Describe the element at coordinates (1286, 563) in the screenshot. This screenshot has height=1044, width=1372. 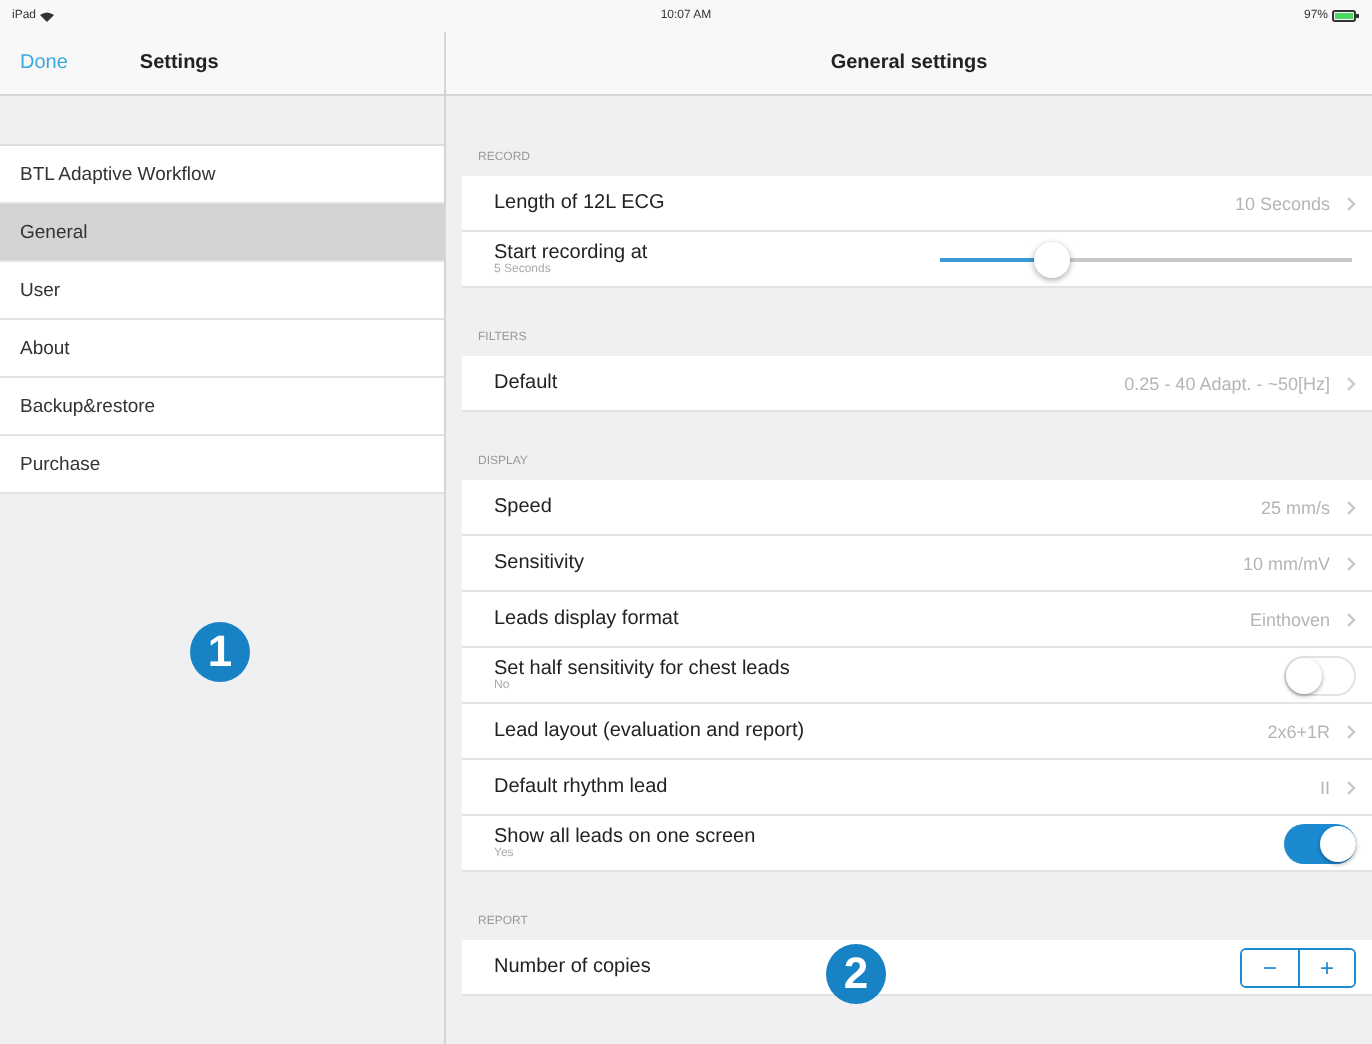
I see `row-value: 10 mm/mV` at that location.